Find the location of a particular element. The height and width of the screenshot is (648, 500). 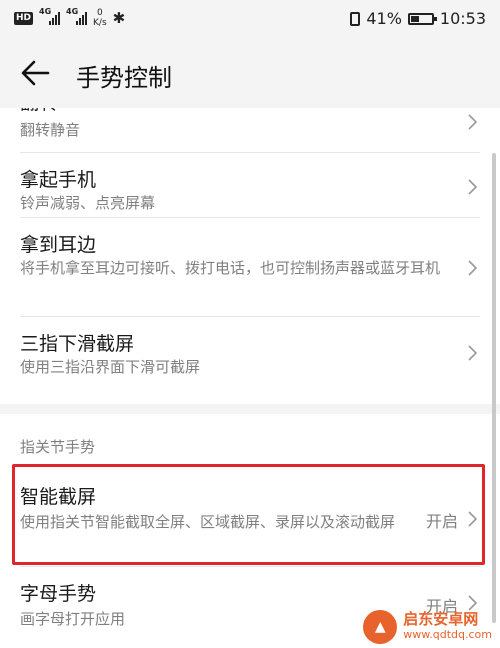

watermark: ▲ 启东安卓网 www.qdtdq.com is located at coordinates (427, 627).